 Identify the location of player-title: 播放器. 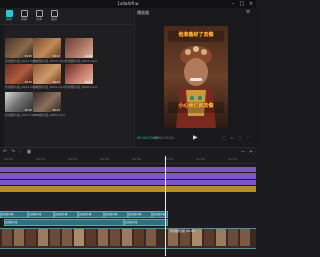
(143, 12).